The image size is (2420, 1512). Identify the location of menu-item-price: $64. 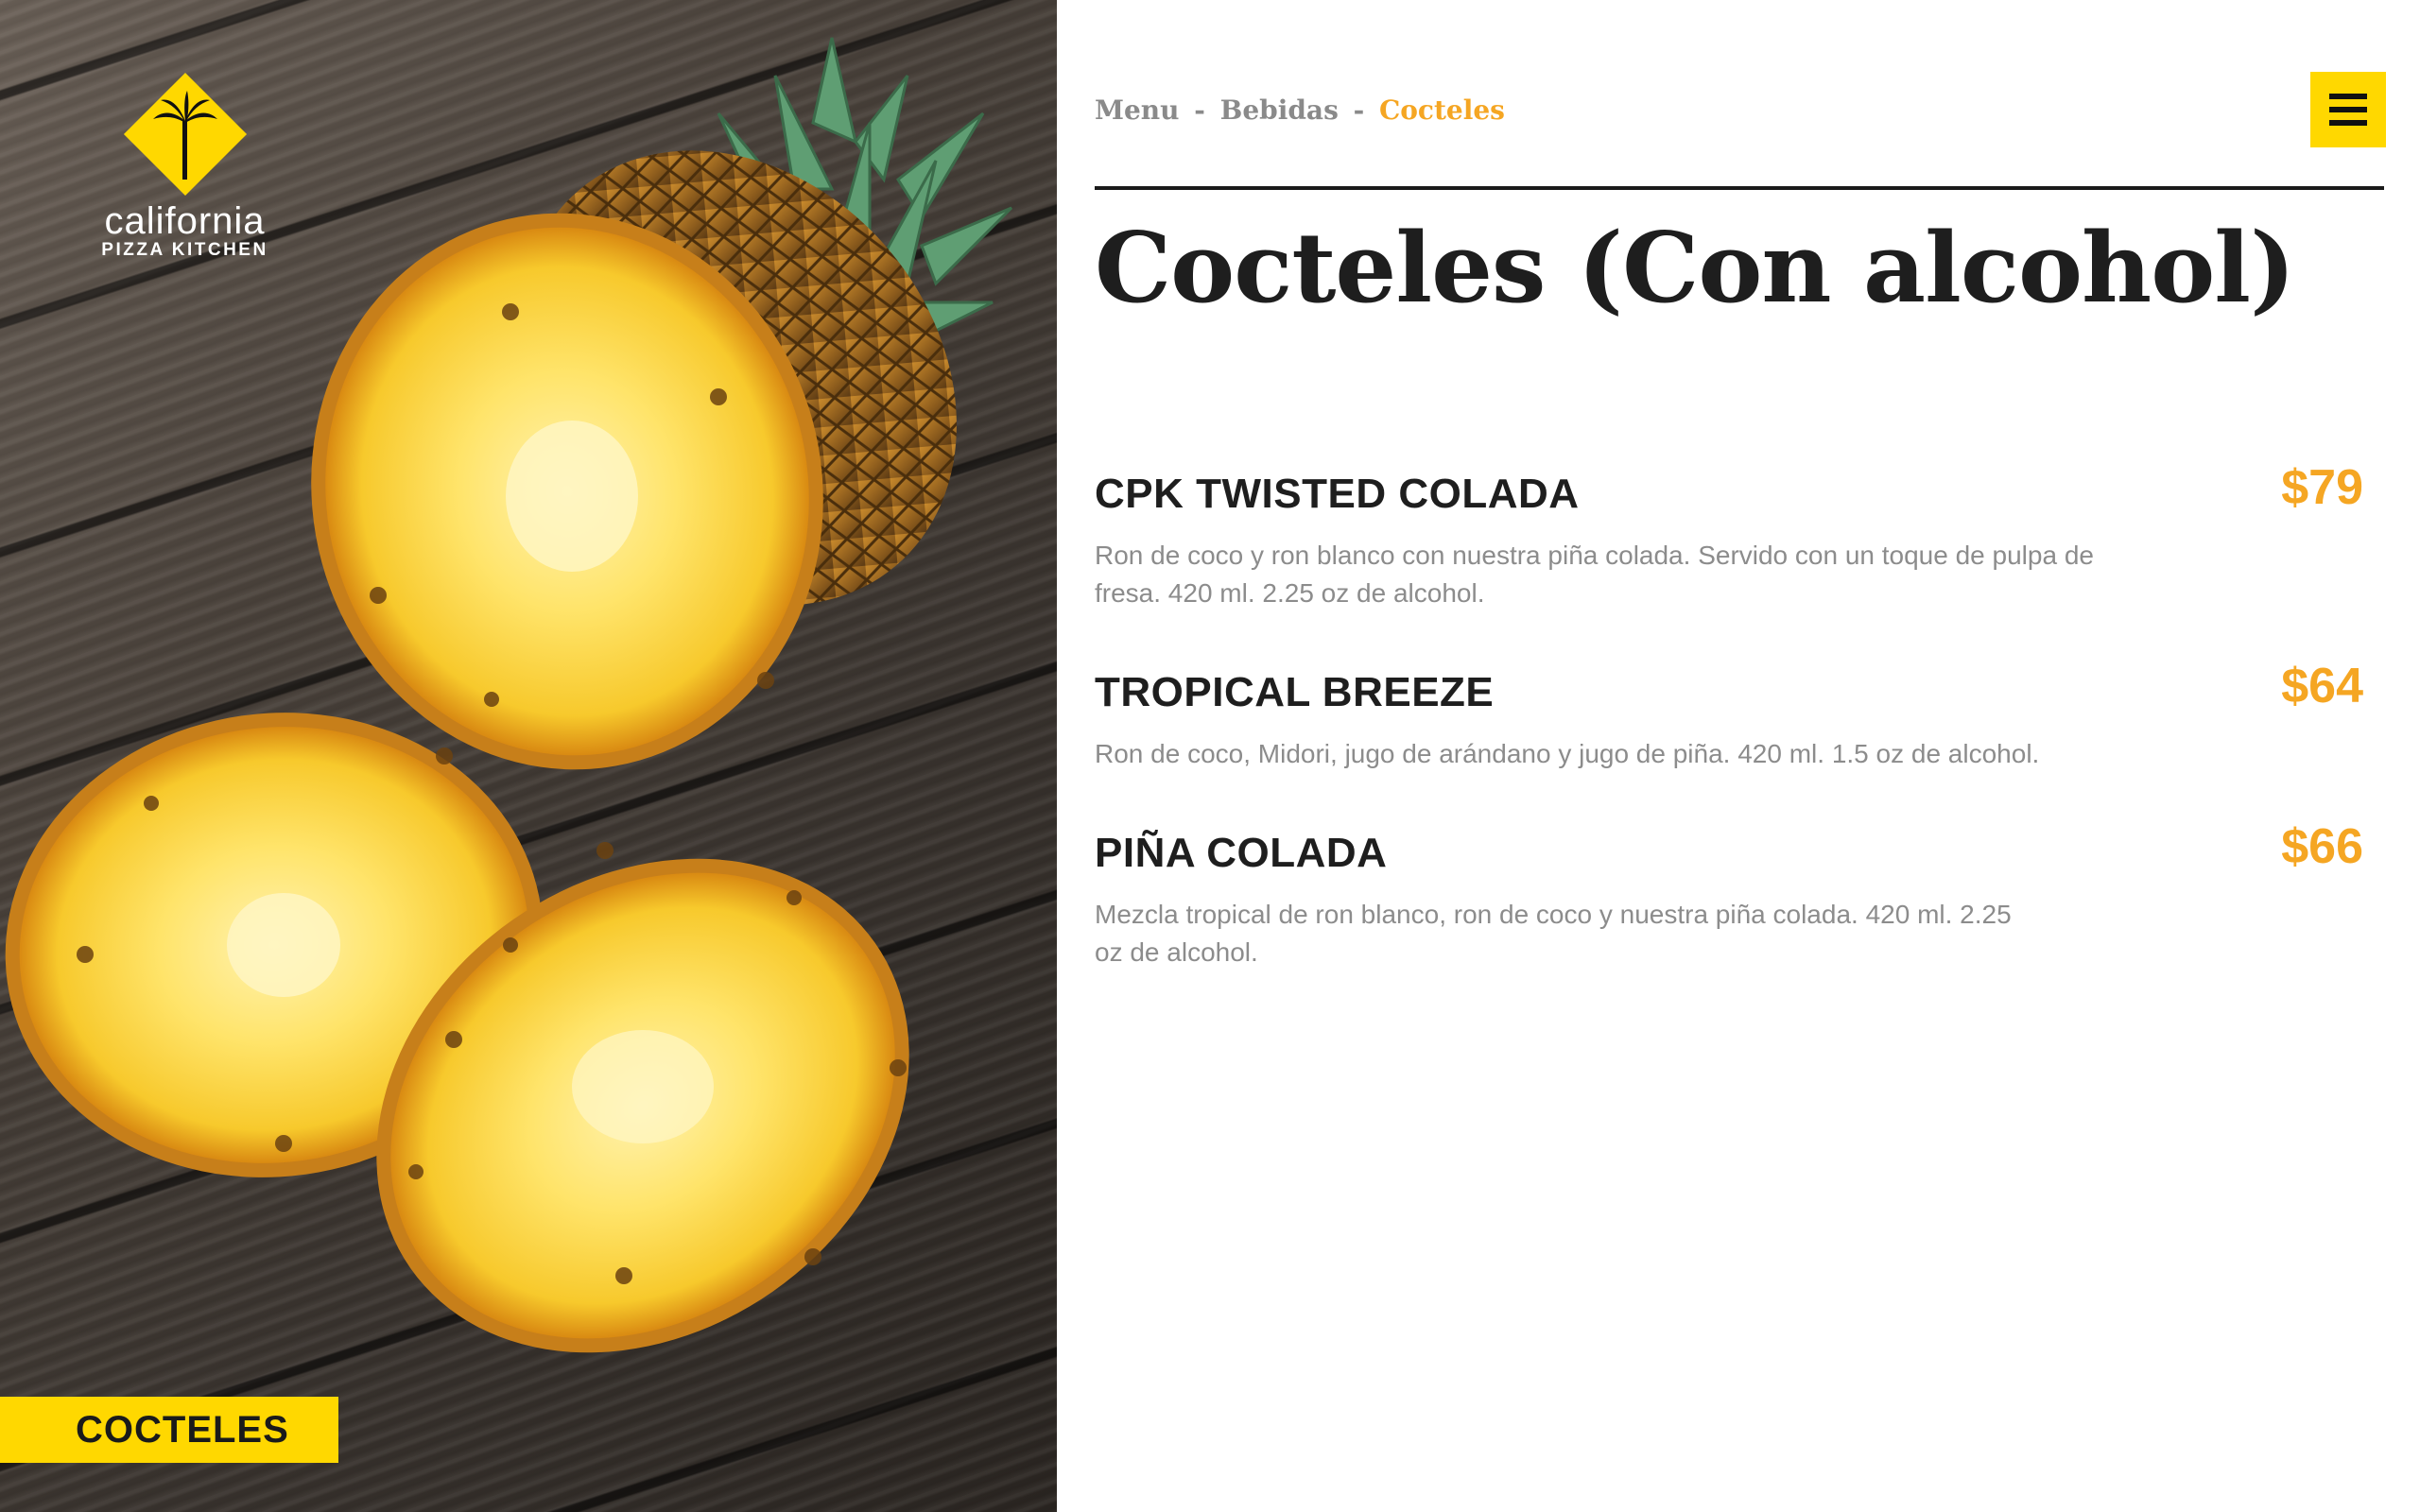
(2322, 686).